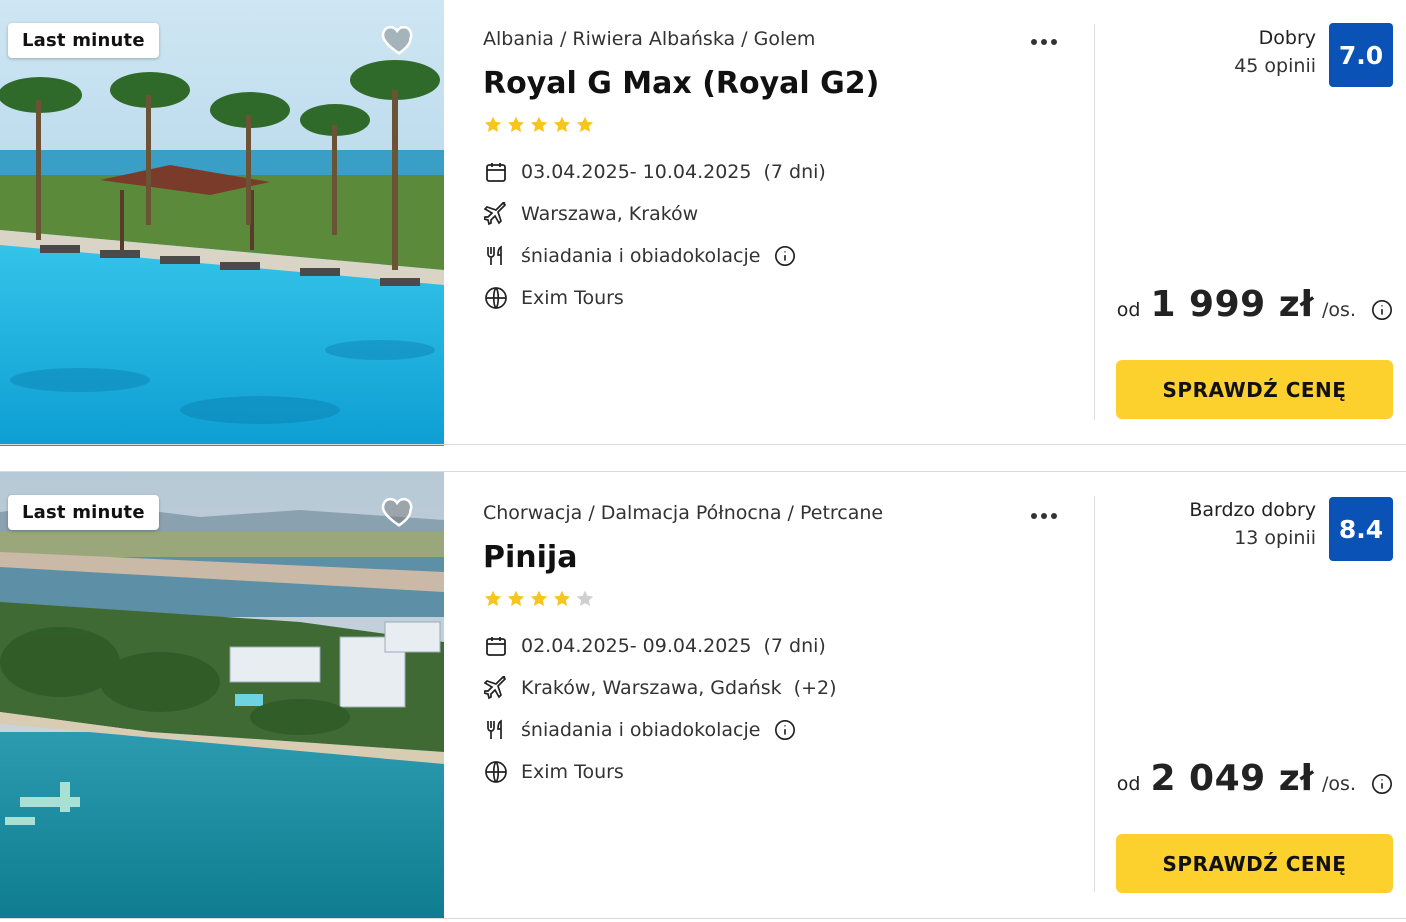  What do you see at coordinates (1361, 55) in the screenshot?
I see `score-badge: 7.0` at bounding box center [1361, 55].